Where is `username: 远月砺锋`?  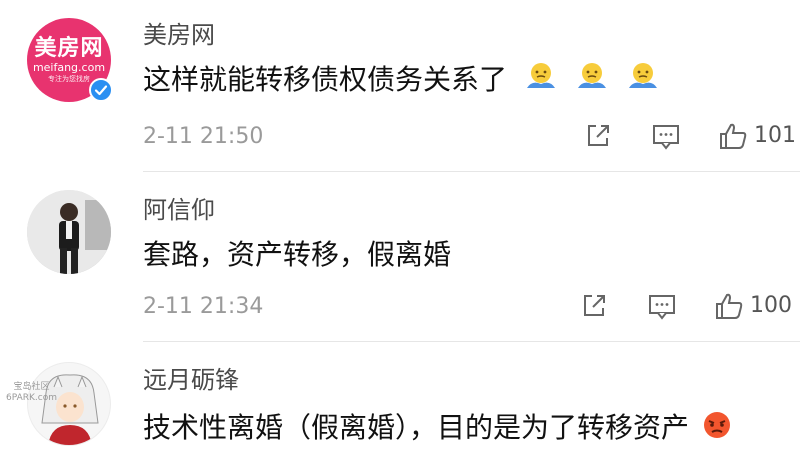 username: 远月砺锋 is located at coordinates (191, 380).